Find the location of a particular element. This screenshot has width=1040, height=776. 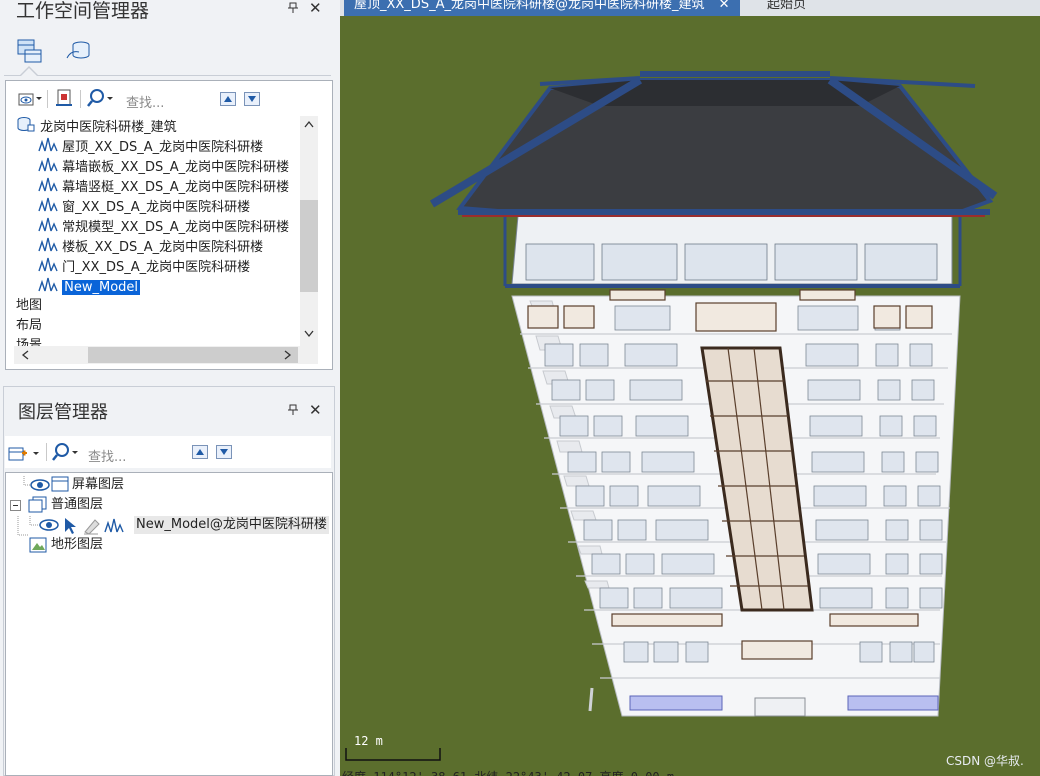

tree-item-dataset: 常规模型_XX_DS_A_龙岗中医院科研楼 is located at coordinates (157, 226).